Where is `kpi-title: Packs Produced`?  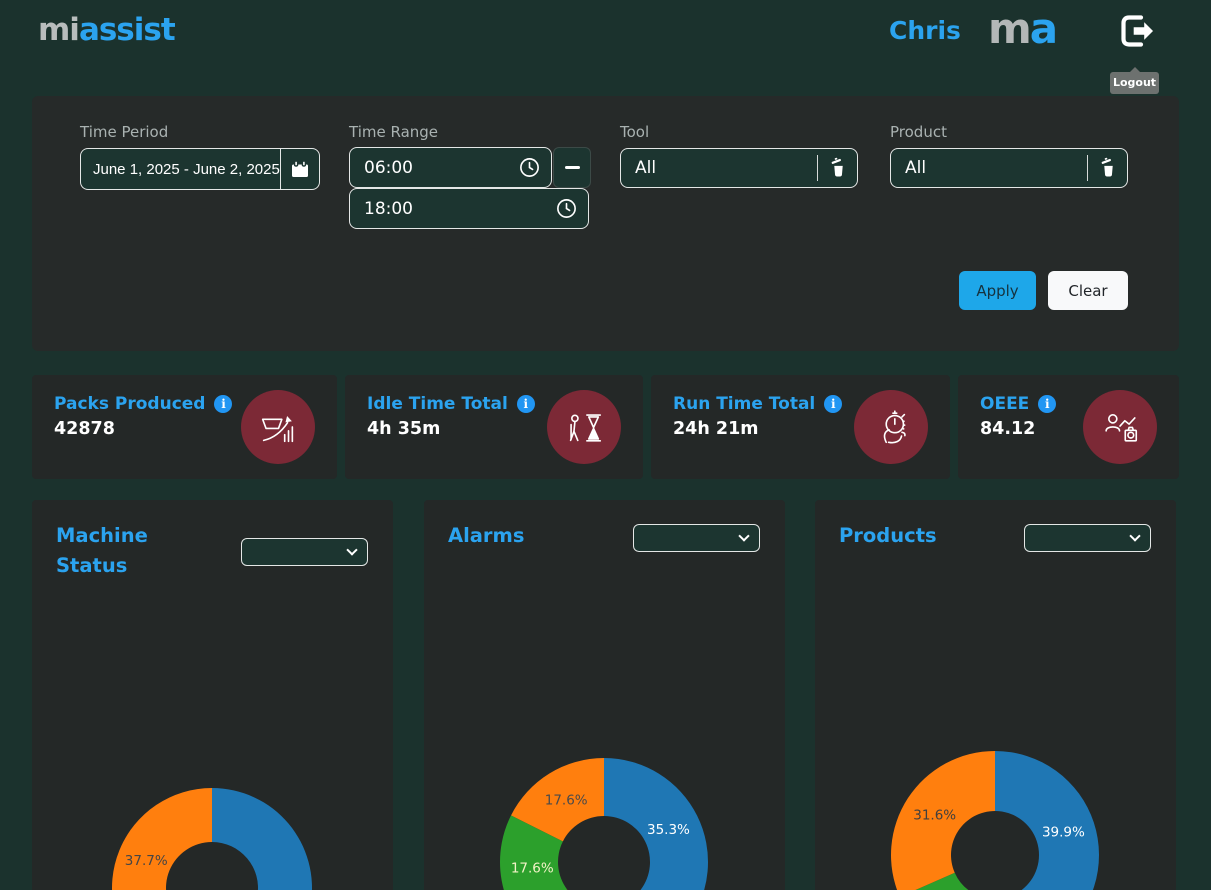
kpi-title: Packs Produced is located at coordinates (130, 404).